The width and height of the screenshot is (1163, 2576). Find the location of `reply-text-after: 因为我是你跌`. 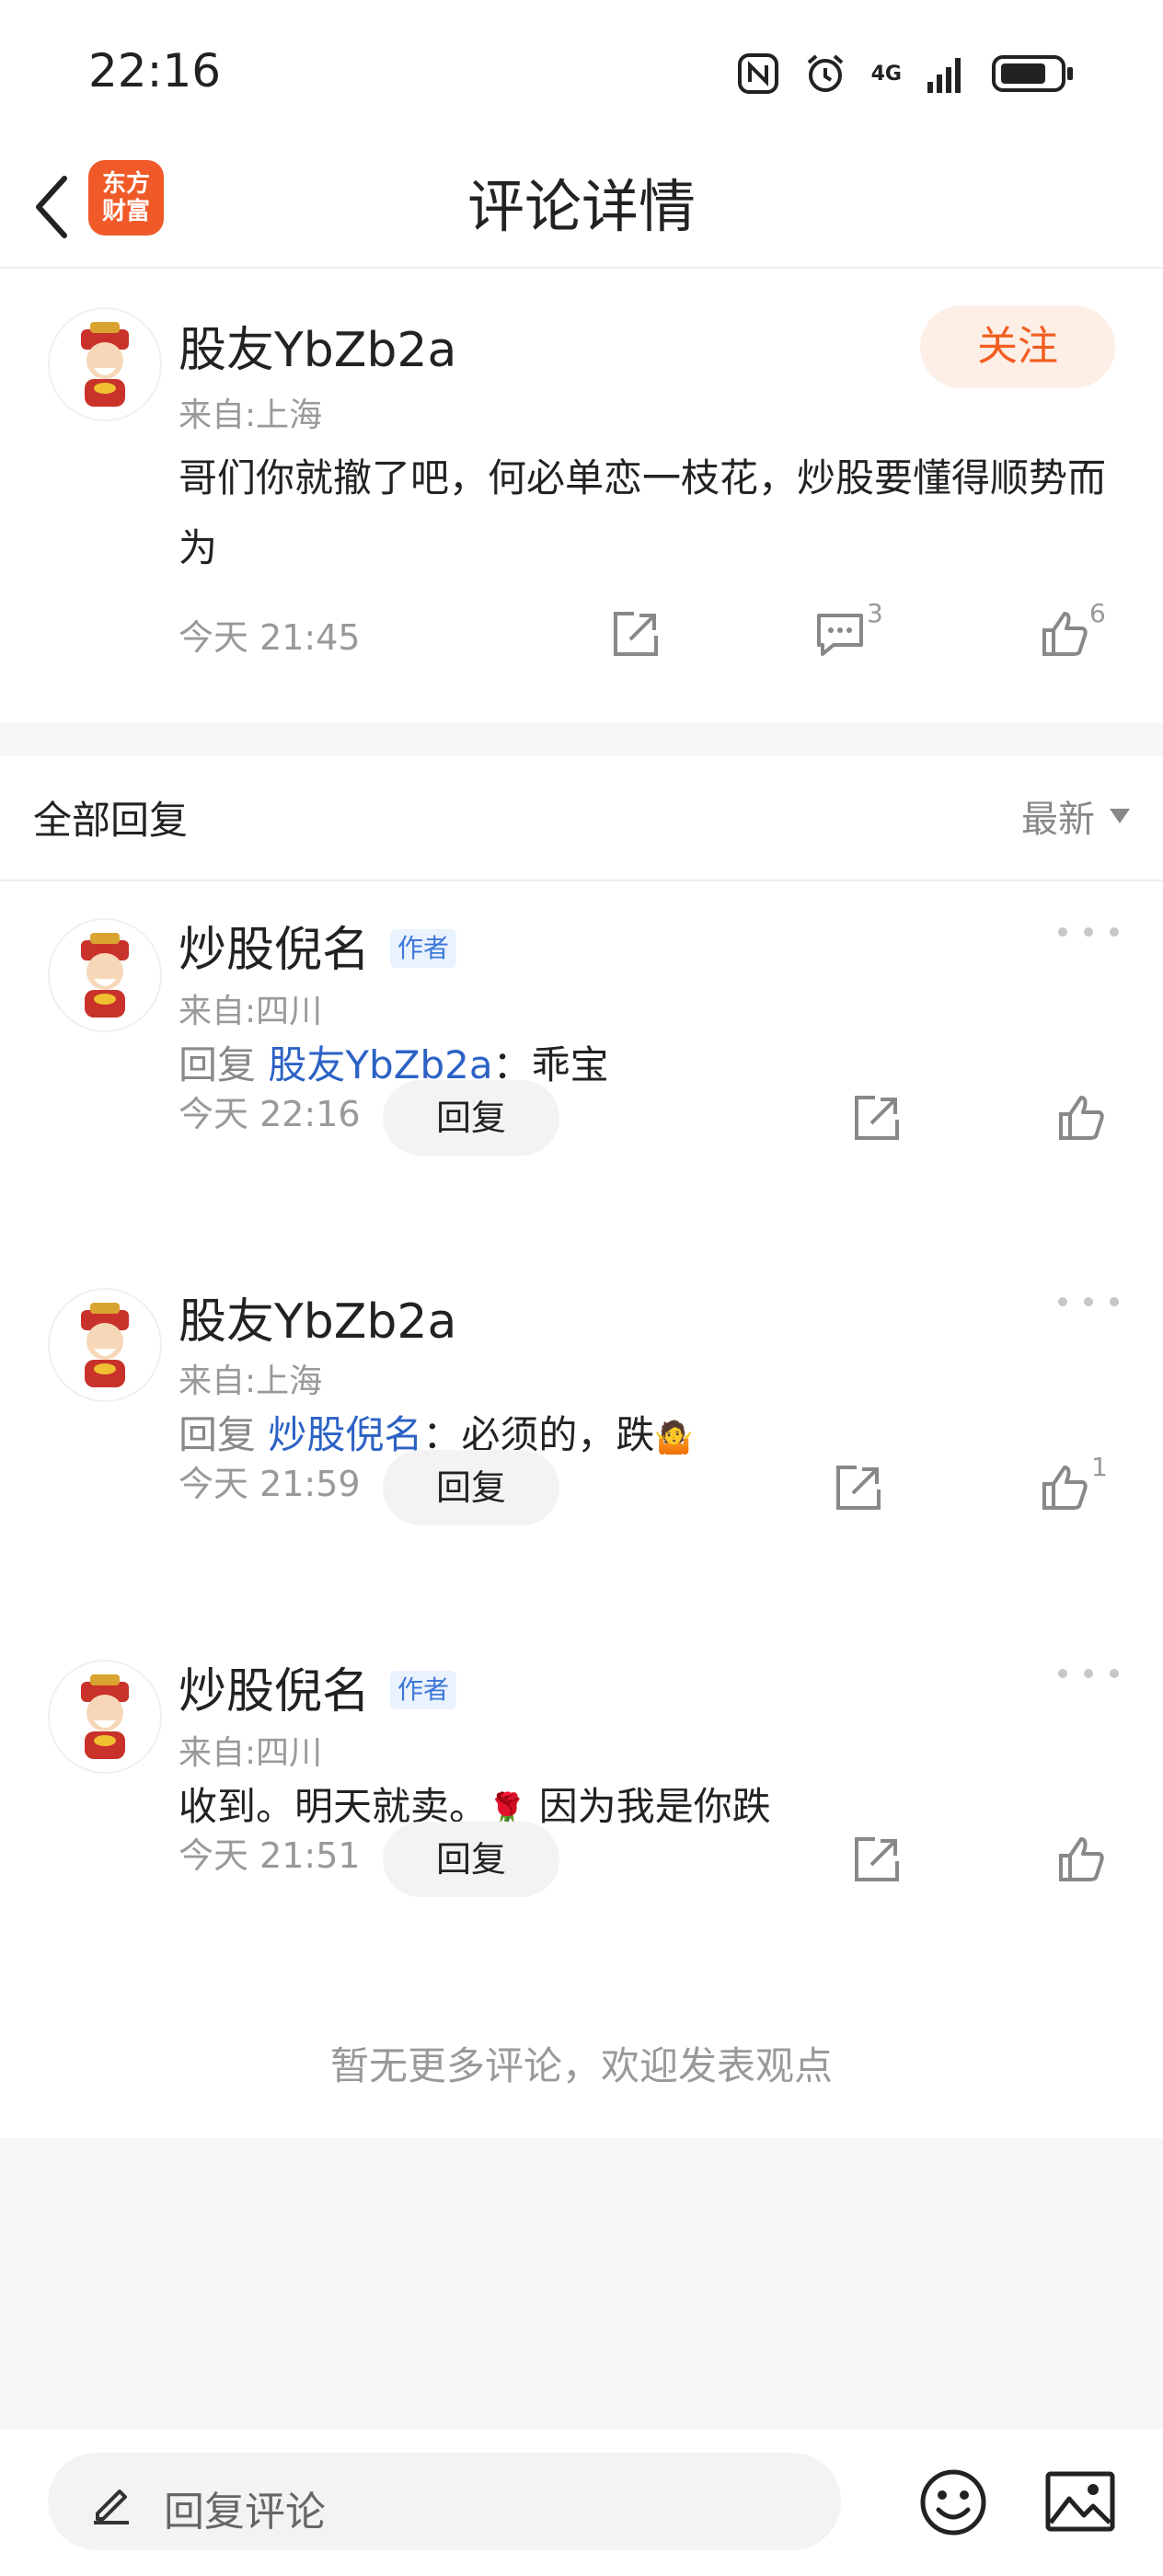

reply-text-after: 因为我是你跌 is located at coordinates (648, 1806).